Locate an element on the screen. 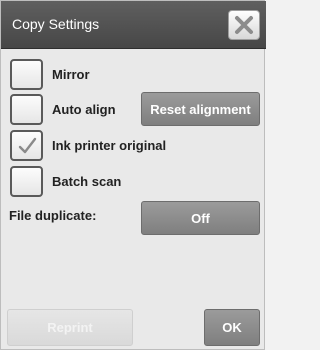 This screenshot has height=350, width=320. reset-alignment-button: Reset alignment is located at coordinates (200, 109).